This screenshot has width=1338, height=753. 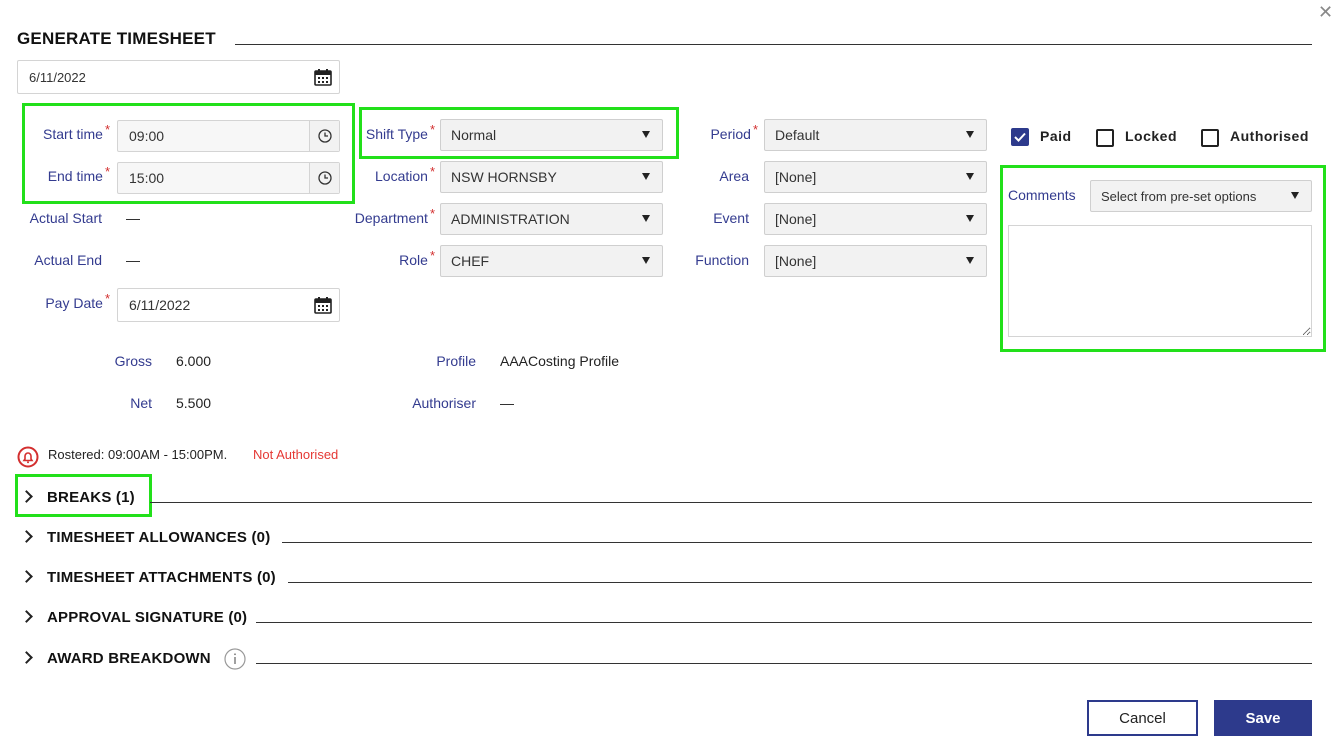 What do you see at coordinates (1020, 137) in the screenshot?
I see `paid-checkbox` at bounding box center [1020, 137].